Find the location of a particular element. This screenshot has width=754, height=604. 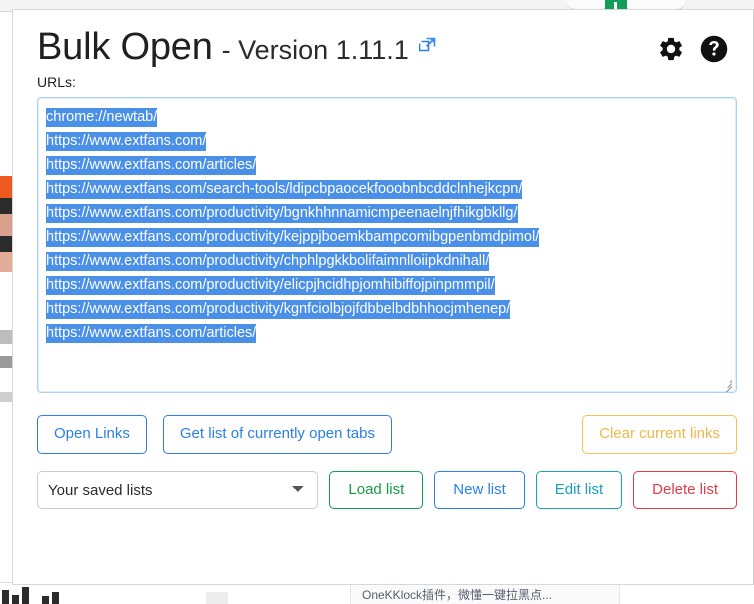

url-line: https://www.extfans.com/ is located at coordinates (126, 141).